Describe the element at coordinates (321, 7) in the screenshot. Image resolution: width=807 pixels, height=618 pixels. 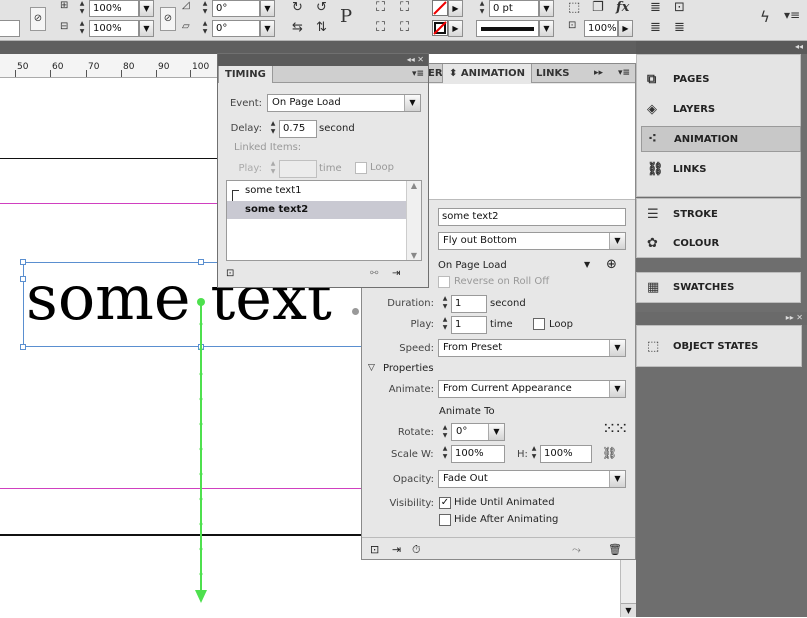
I see `rotate-ccw-icon: ↺` at that location.